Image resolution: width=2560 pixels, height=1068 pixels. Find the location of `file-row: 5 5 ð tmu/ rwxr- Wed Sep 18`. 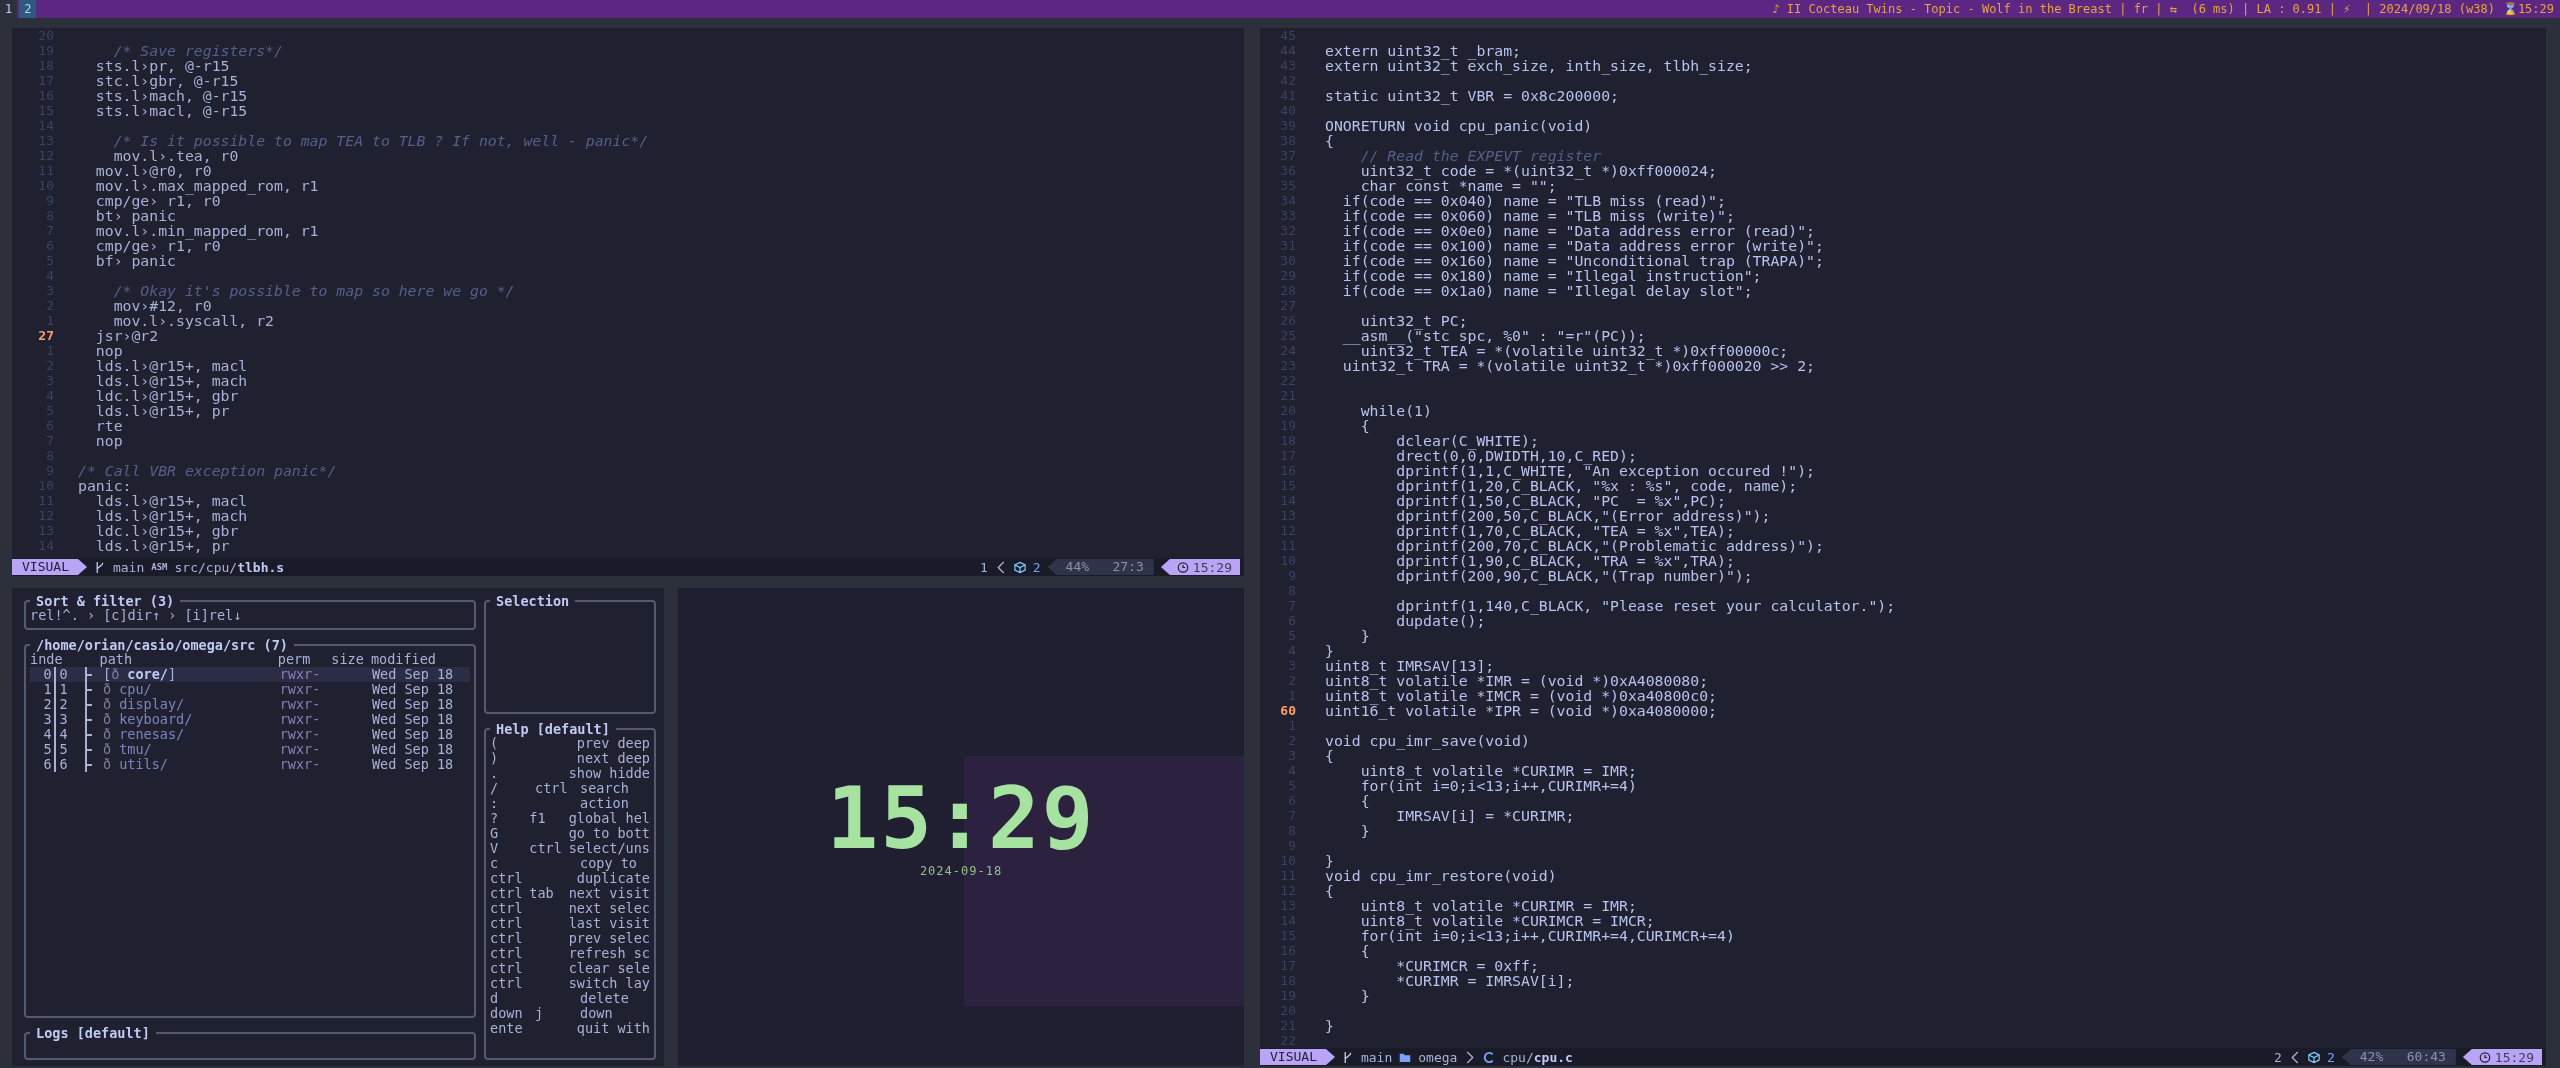

file-row: 5 5 ð tmu/ rwxr- Wed Sep 18 is located at coordinates (250, 749).